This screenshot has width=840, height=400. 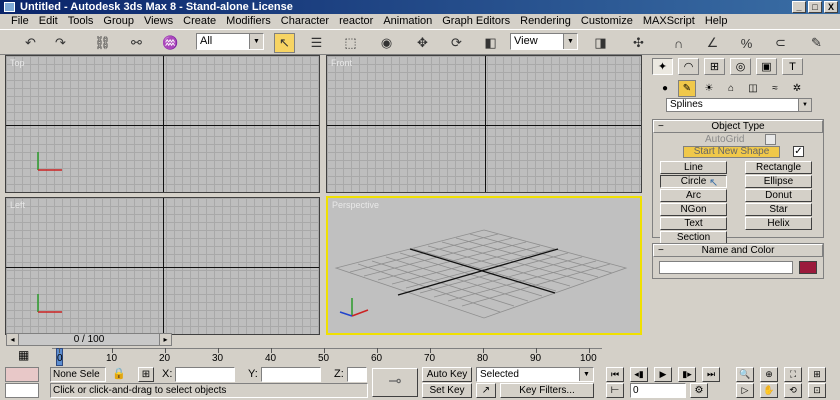 I want to click on hierarchy-tab-icon: ⊞, so click(x=714, y=66).